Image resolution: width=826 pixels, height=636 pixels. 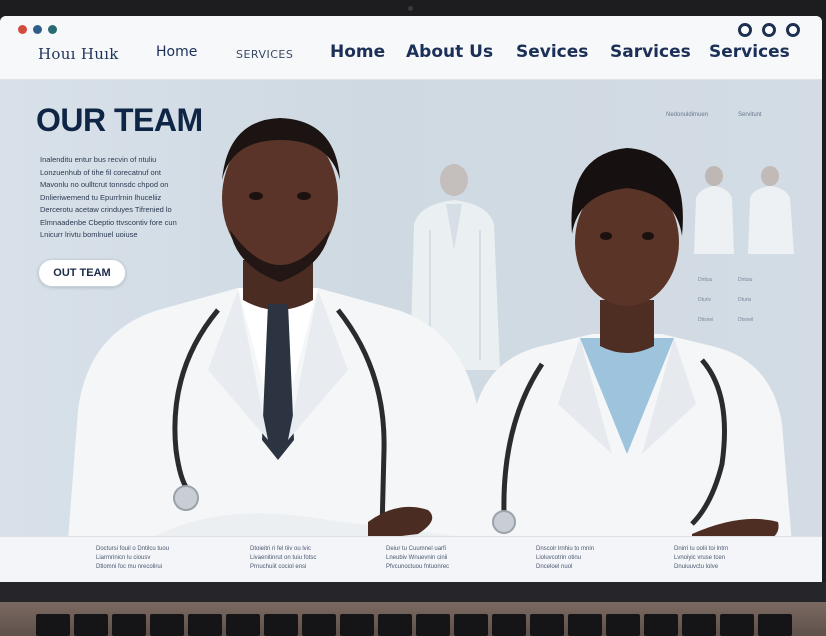 I want to click on page-title: OUR TEAM, so click(x=119, y=120).